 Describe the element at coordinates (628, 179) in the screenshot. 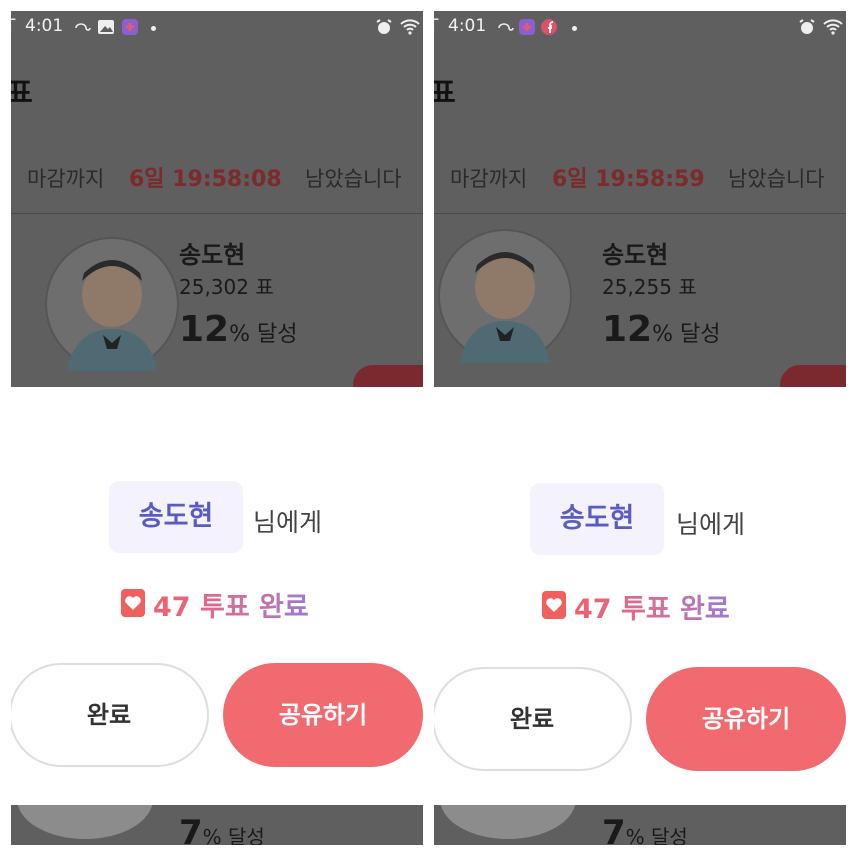

I see `deadline-countdown: 6일 19:58:59` at that location.